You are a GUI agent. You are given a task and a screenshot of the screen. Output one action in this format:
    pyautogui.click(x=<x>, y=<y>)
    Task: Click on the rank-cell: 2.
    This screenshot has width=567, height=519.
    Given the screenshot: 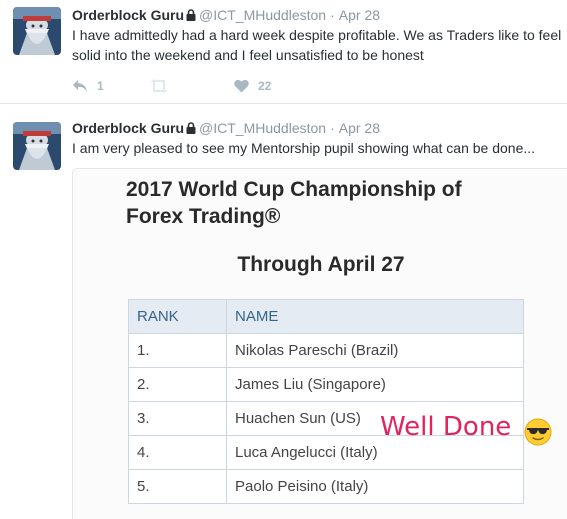 What is the action you would take?
    pyautogui.click(x=177, y=384)
    